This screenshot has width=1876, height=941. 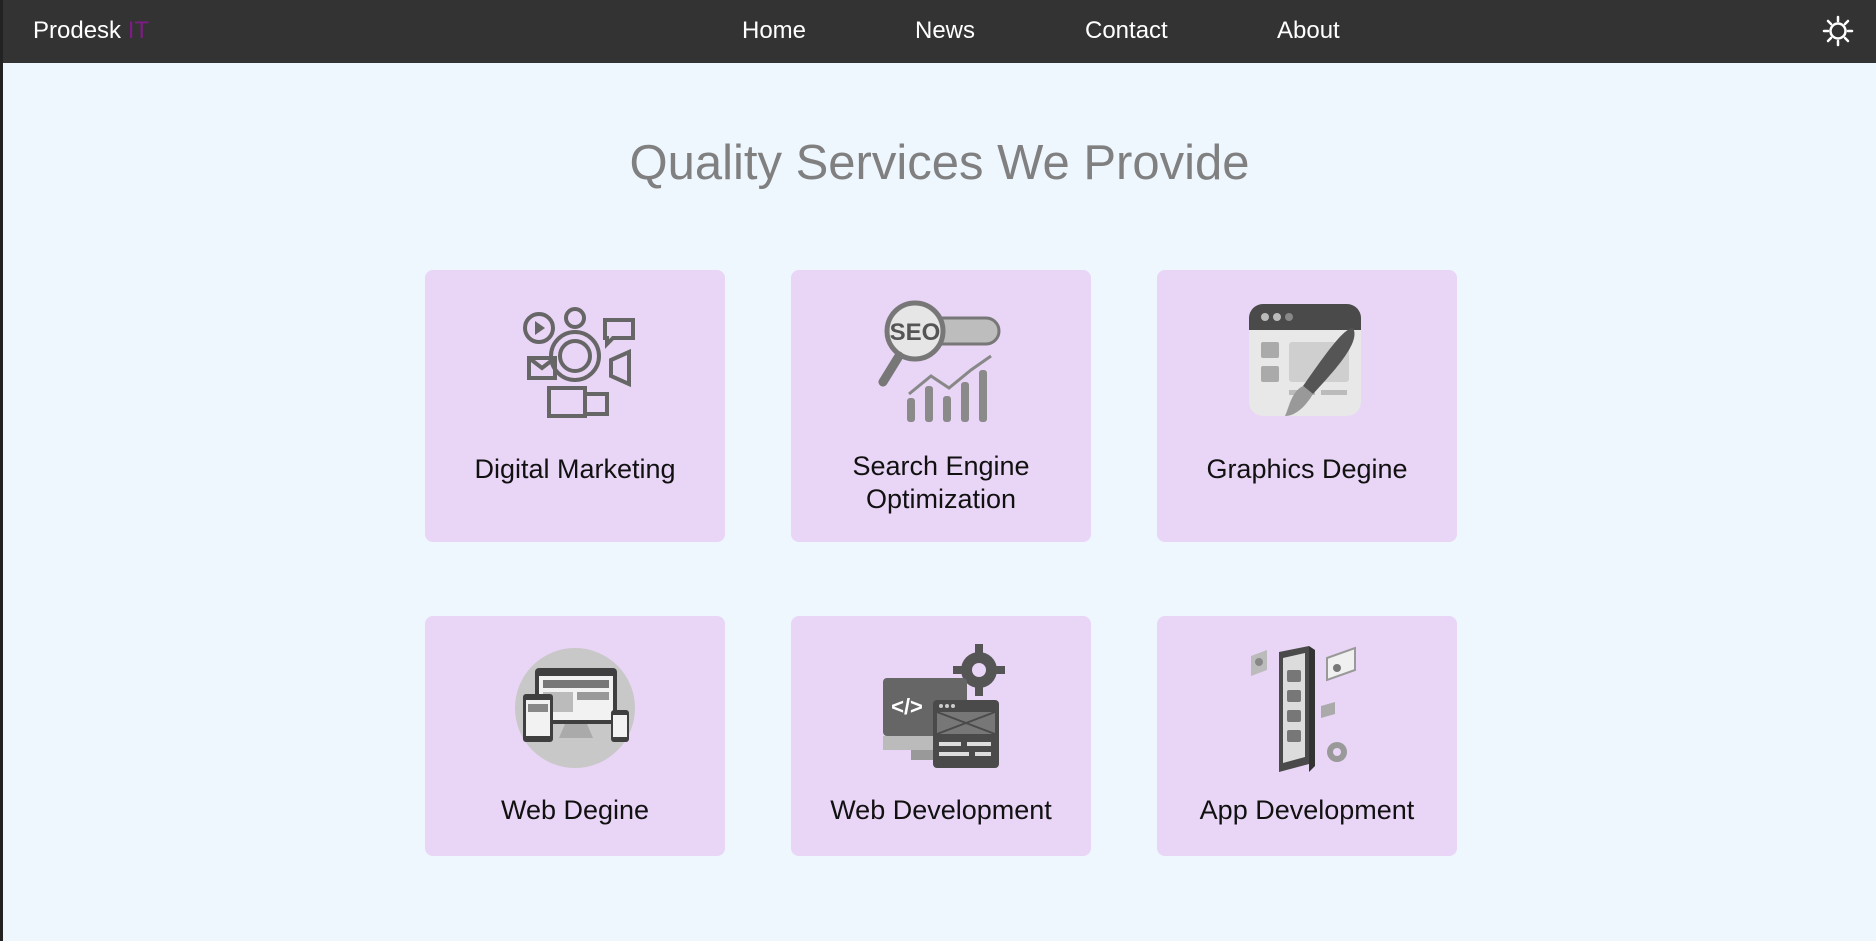 I want to click on nav-link-about: About, so click(x=1308, y=31).